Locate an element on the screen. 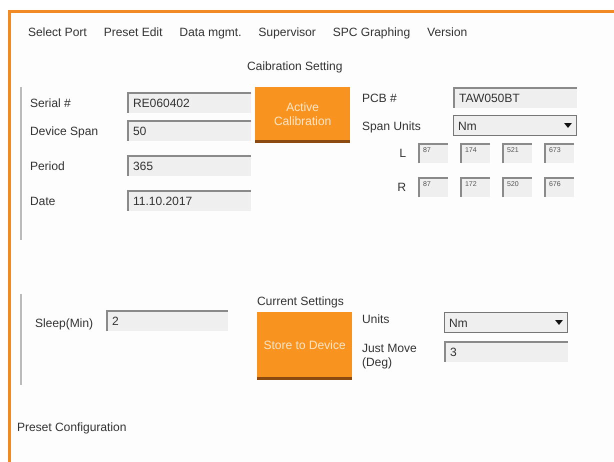 This screenshot has height=462, width=614. field-label: Device Span is located at coordinates (65, 131).